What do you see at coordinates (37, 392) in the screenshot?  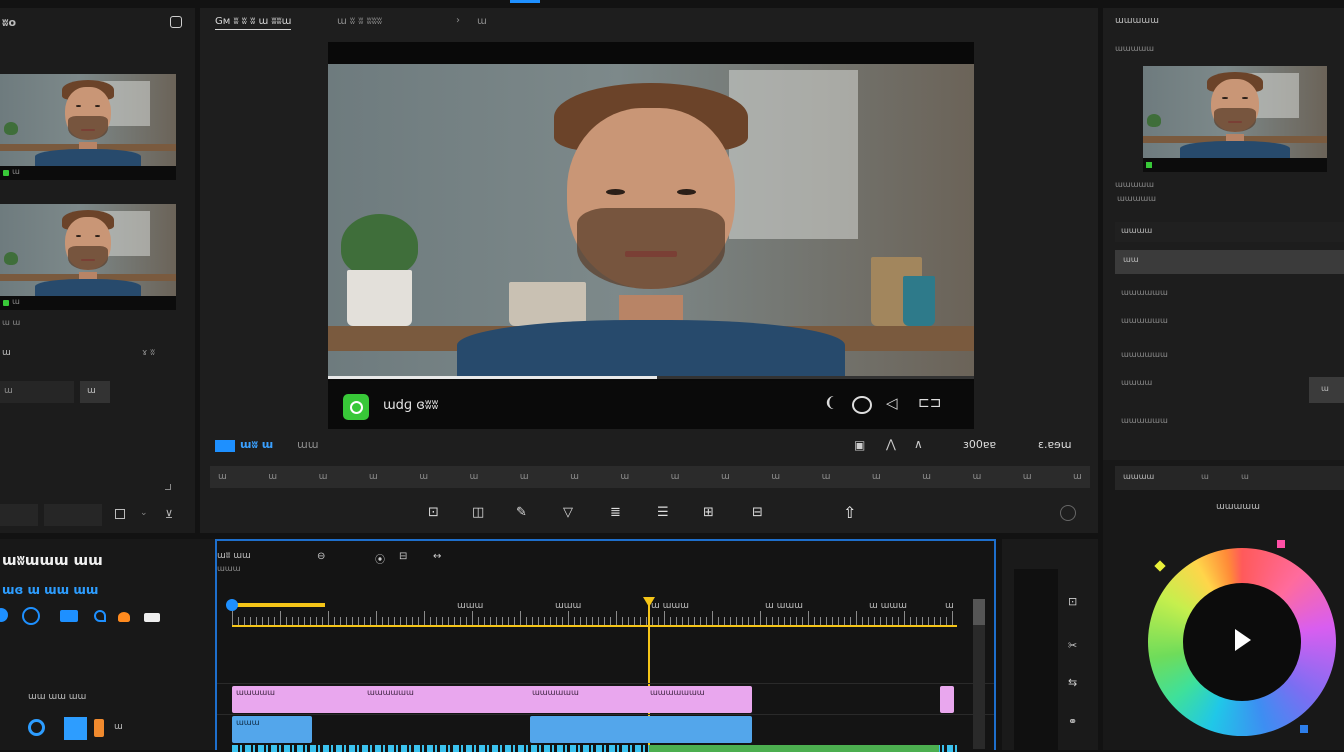 I see `media-value-box: ɯ` at bounding box center [37, 392].